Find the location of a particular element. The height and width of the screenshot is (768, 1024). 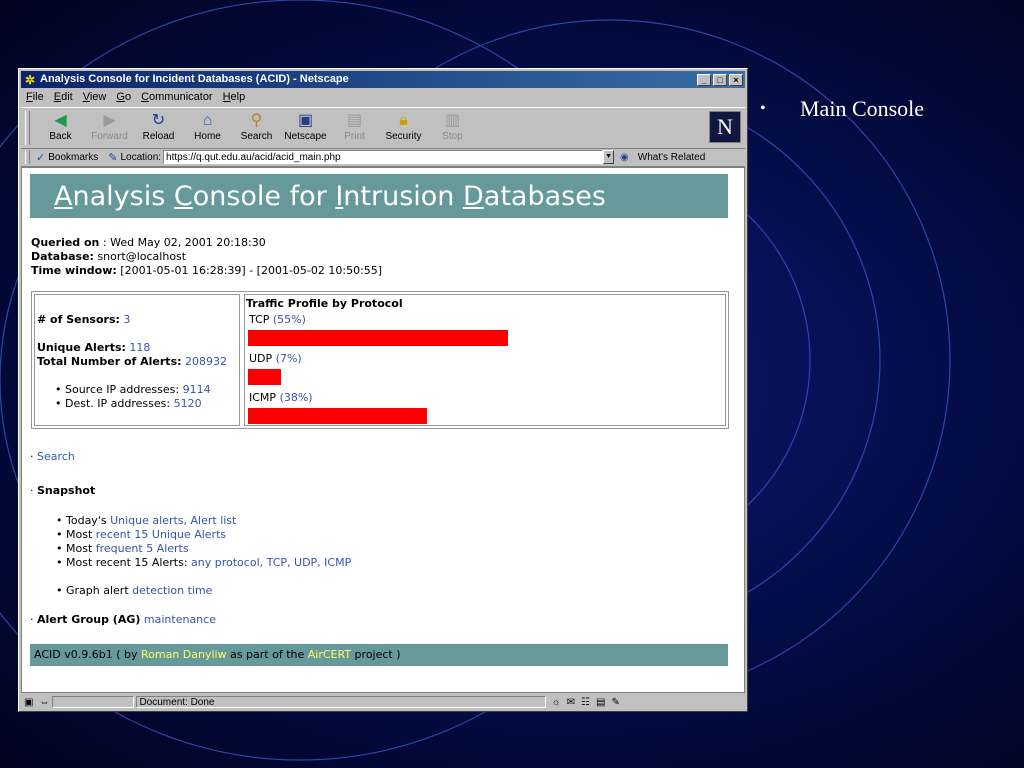

reload-icon: ↻ is located at coordinates (158, 120).